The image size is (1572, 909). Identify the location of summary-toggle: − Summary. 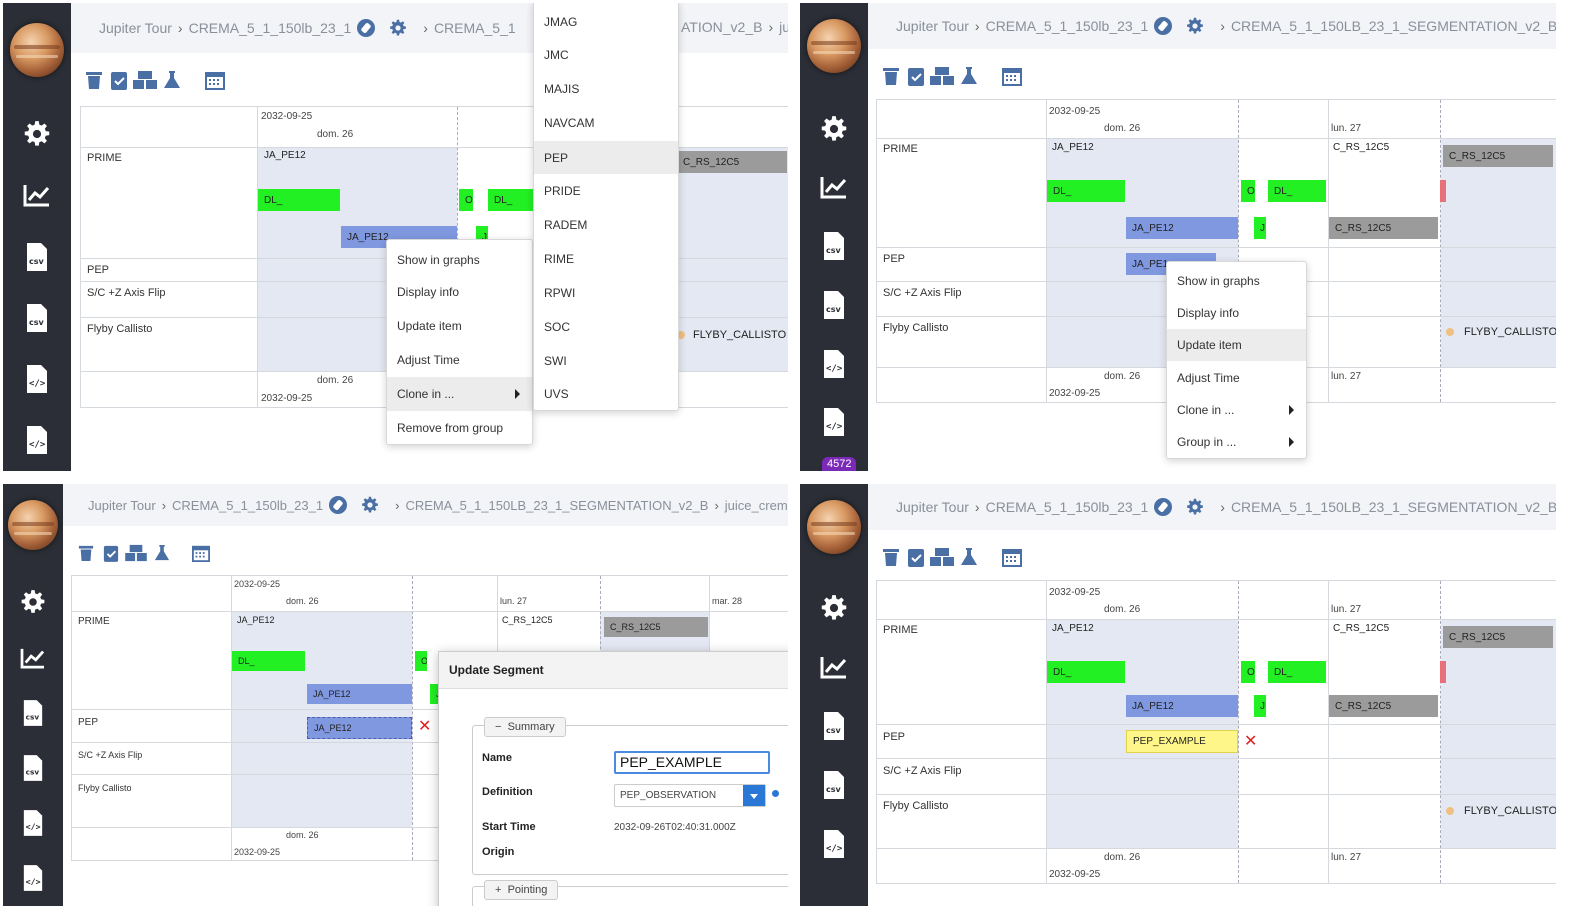
(525, 727).